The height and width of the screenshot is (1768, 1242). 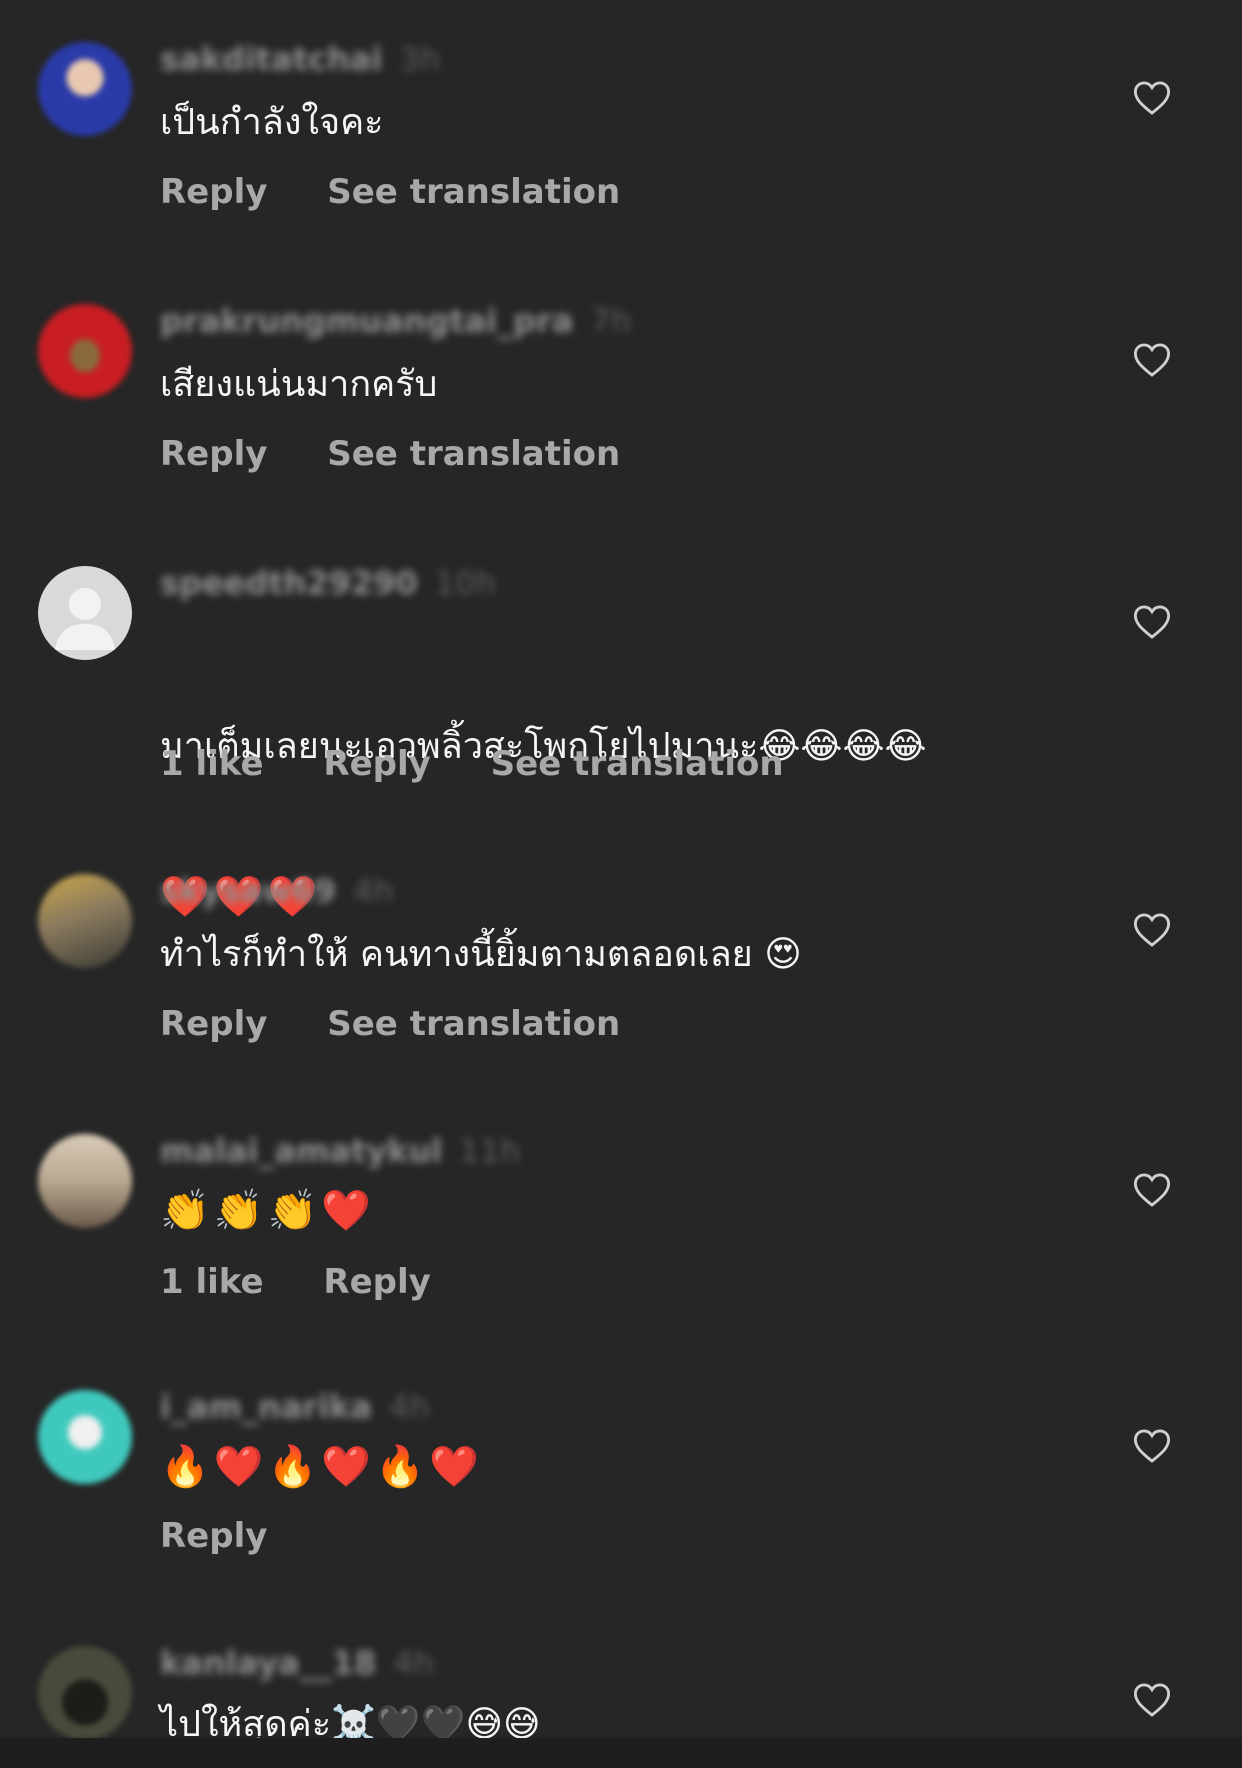 What do you see at coordinates (266, 1407) in the screenshot?
I see `username: i_am_narika` at bounding box center [266, 1407].